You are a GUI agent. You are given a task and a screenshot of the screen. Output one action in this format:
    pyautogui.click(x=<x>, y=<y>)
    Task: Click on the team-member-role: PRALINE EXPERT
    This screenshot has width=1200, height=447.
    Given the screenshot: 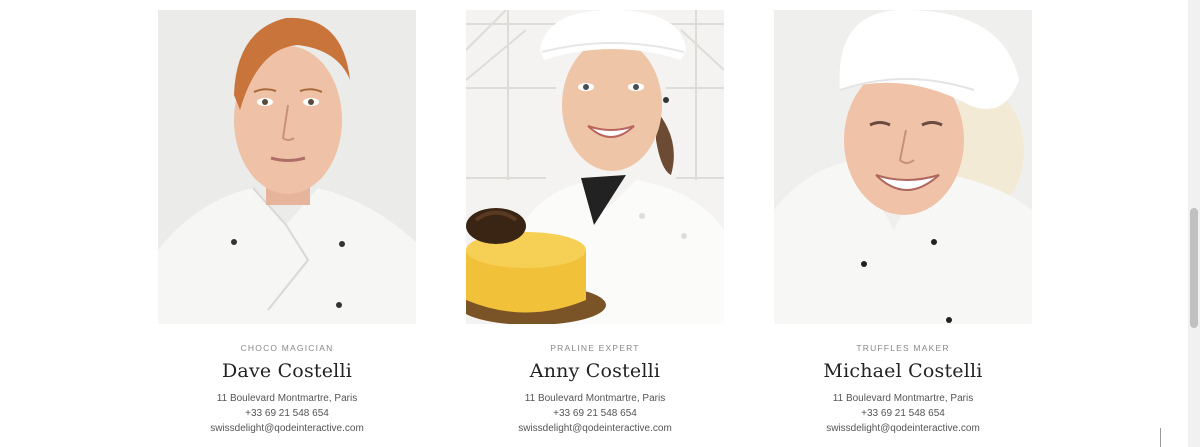 What is the action you would take?
    pyautogui.click(x=595, y=348)
    